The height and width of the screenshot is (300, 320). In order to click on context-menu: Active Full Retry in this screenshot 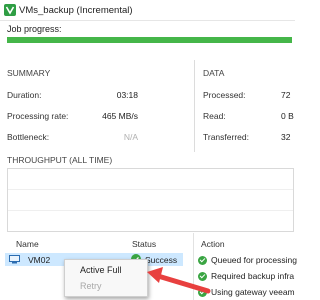, I will do `click(106, 278)`.